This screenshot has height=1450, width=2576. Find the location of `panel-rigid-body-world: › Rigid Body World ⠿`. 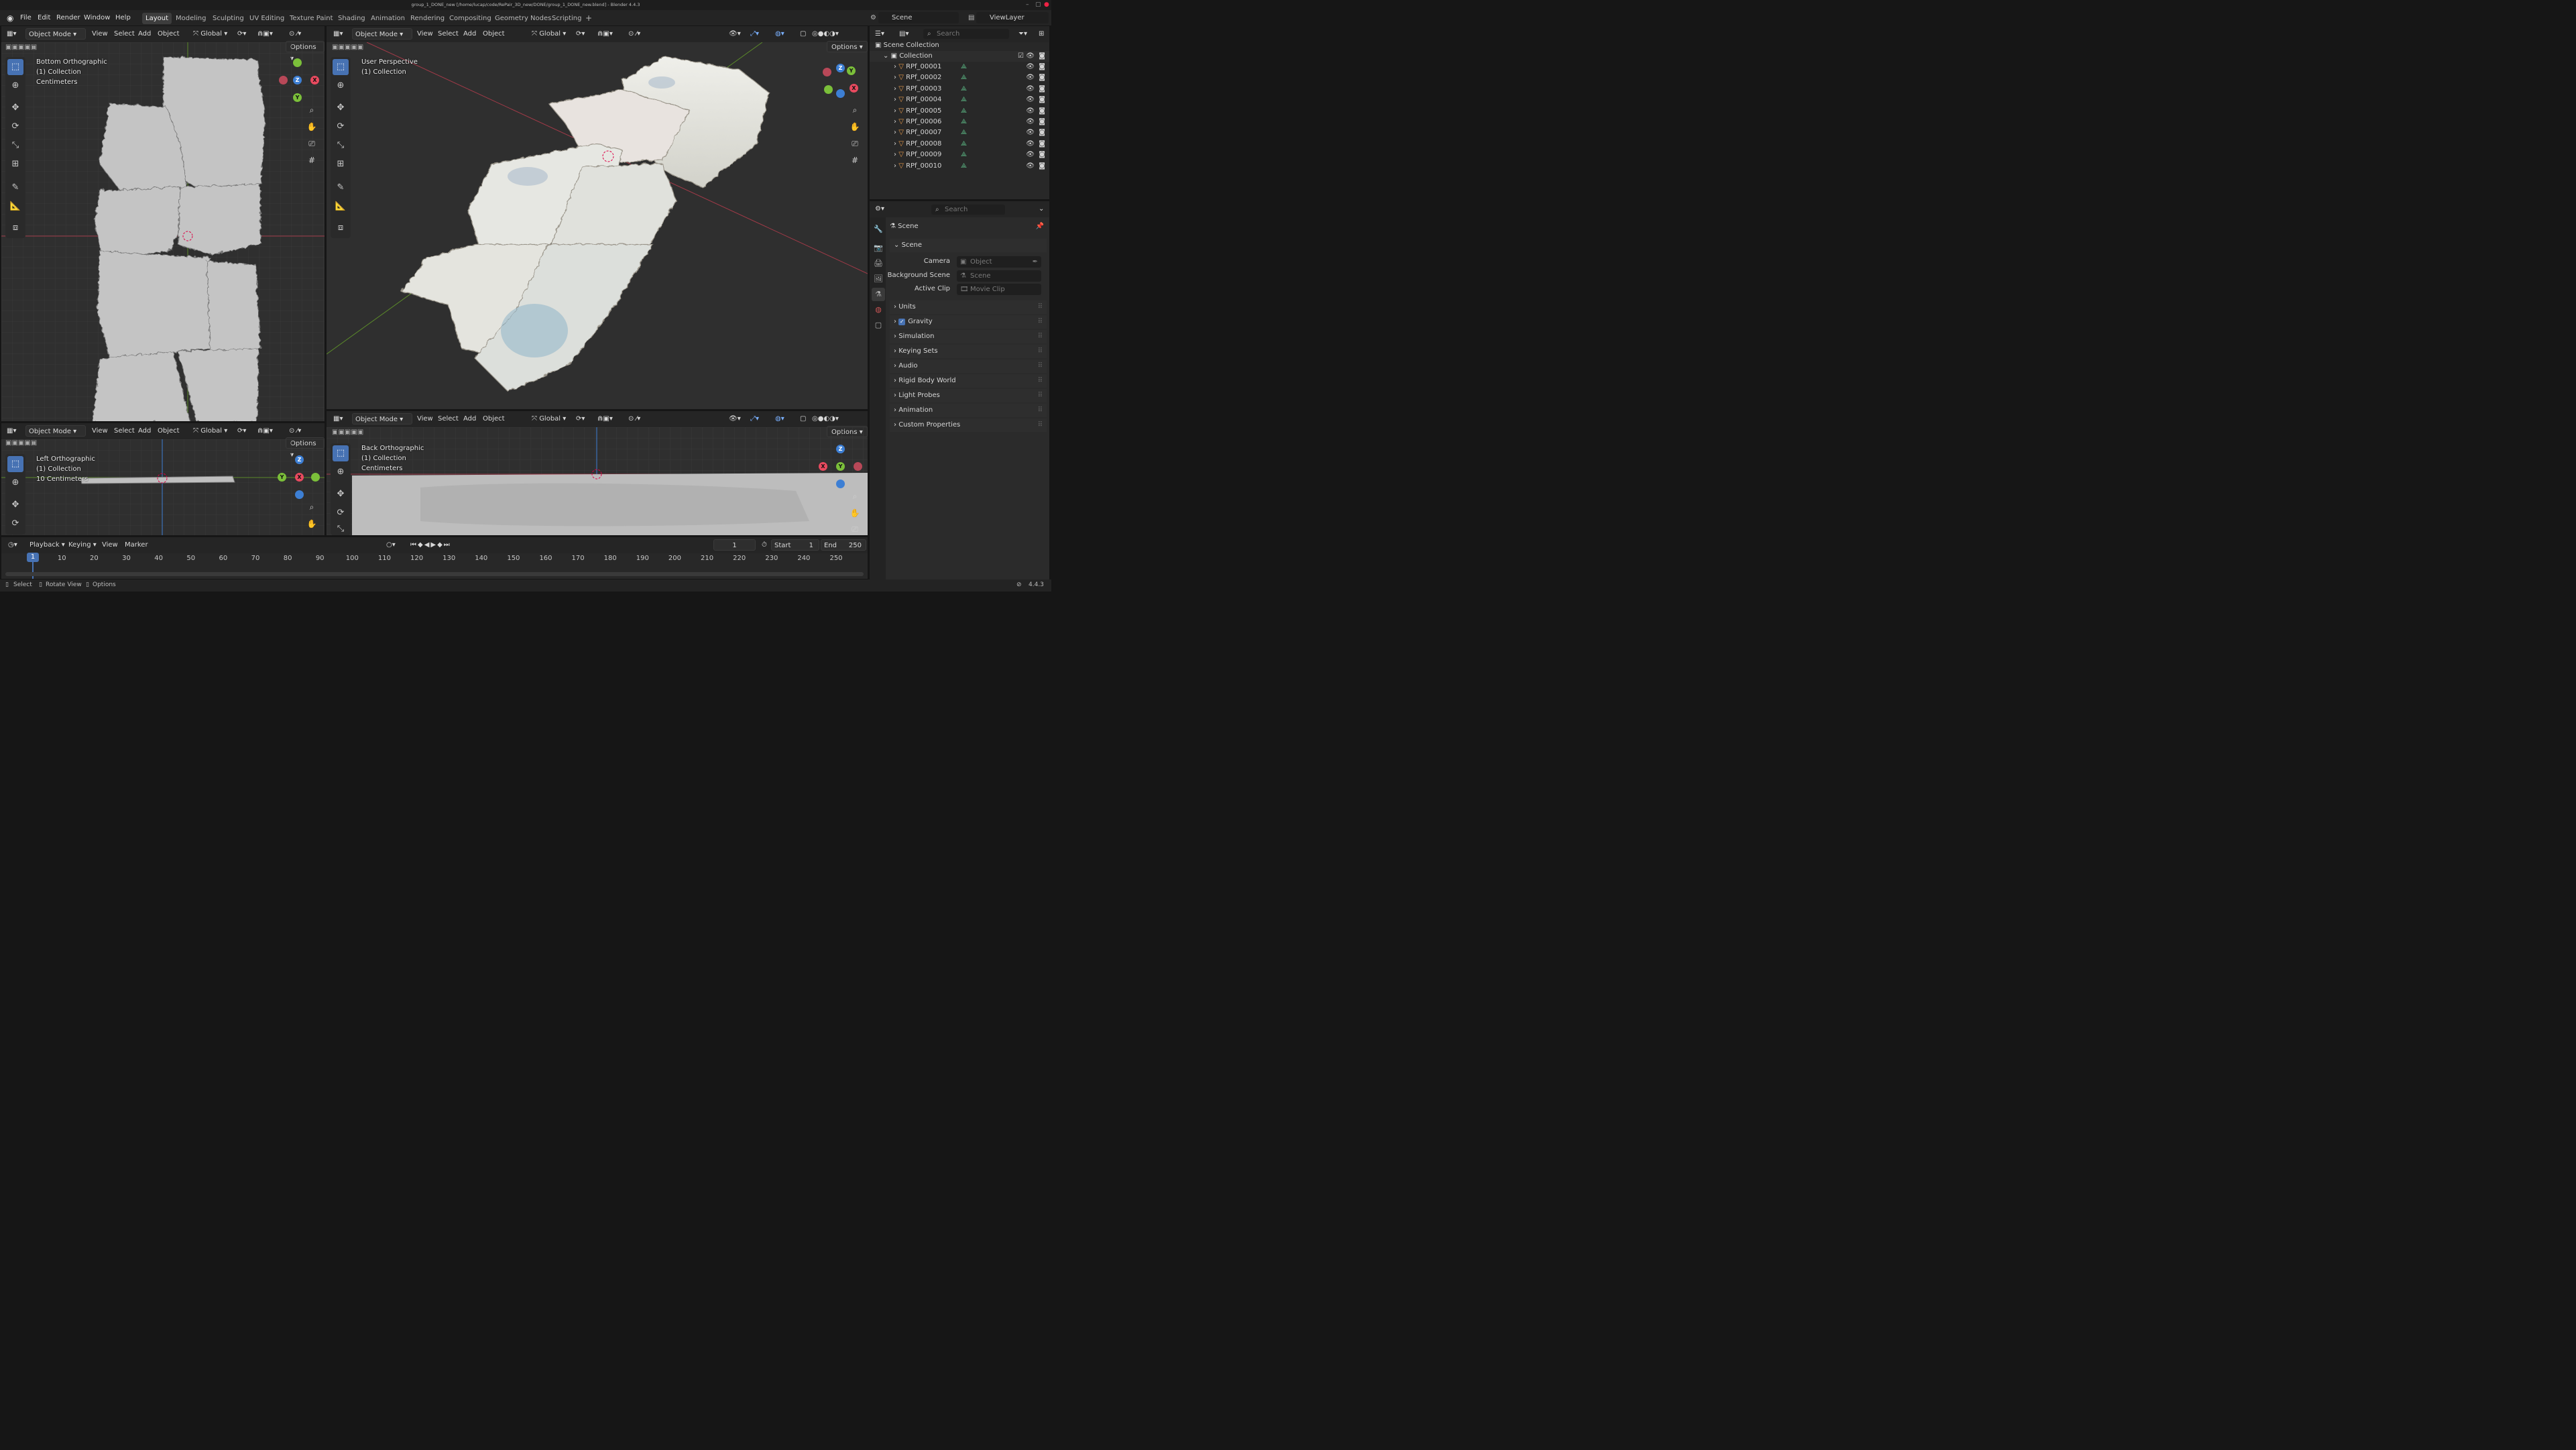

panel-rigid-body-world: › Rigid Body World ⠿ is located at coordinates (968, 381).